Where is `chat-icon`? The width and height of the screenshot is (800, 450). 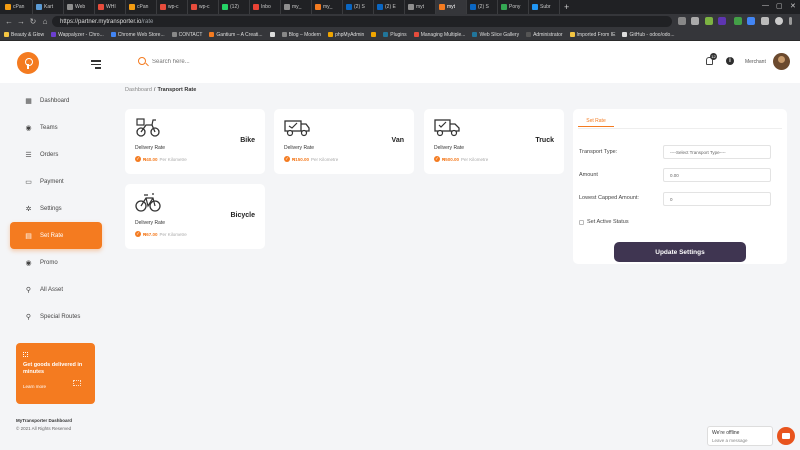 chat-icon is located at coordinates (786, 436).